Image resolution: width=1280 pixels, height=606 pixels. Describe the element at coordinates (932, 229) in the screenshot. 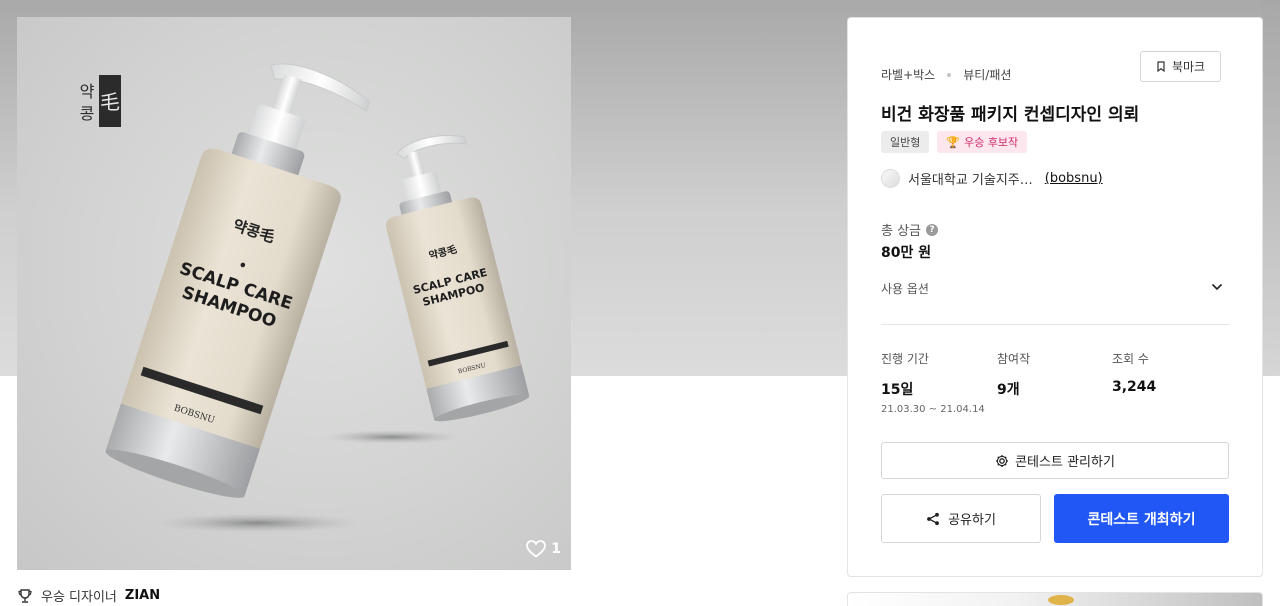

I see `help-icon: ?` at that location.